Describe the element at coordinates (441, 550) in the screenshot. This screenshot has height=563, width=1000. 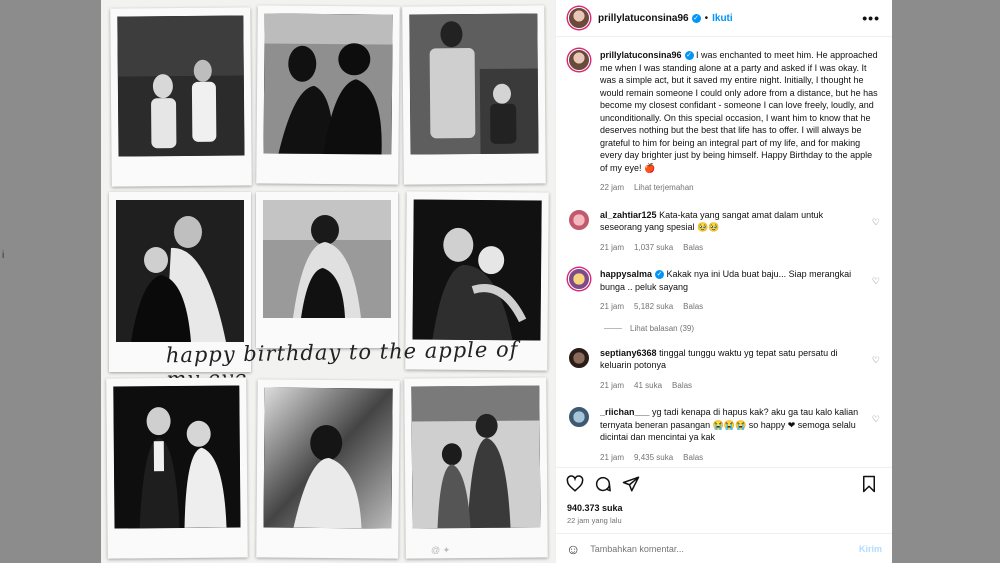
I see `watermark: @ ✦` at that location.